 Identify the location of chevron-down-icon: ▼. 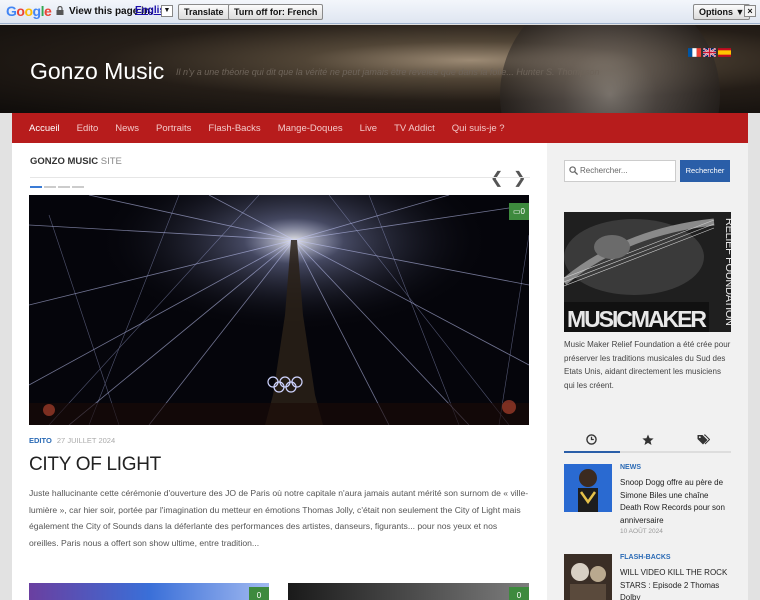
(167, 11).